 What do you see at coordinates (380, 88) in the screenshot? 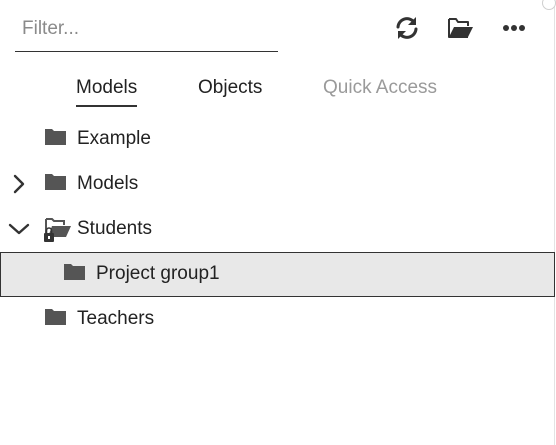
I see `tab-quick-access: Quick Access` at bounding box center [380, 88].